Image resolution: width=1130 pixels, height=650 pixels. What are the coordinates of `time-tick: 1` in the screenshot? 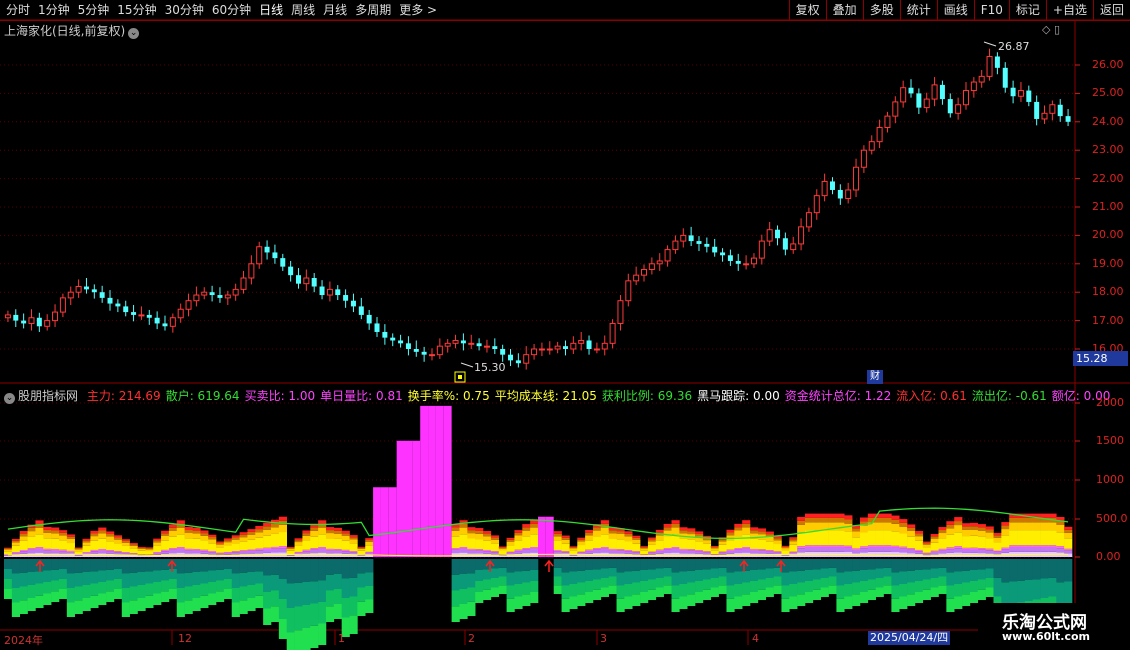 It's located at (341, 638).